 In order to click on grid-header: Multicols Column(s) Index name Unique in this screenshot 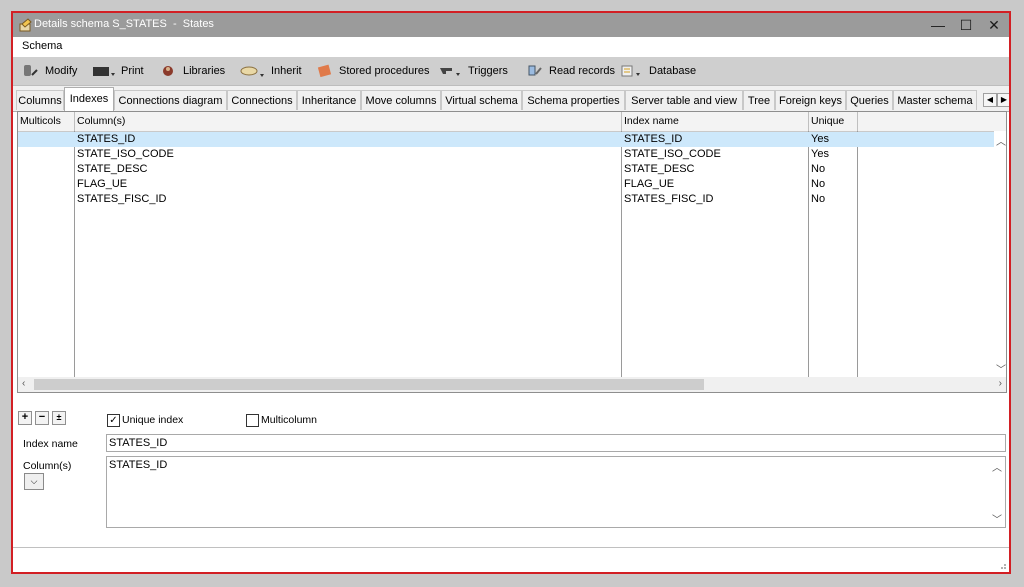, I will do `click(512, 122)`.